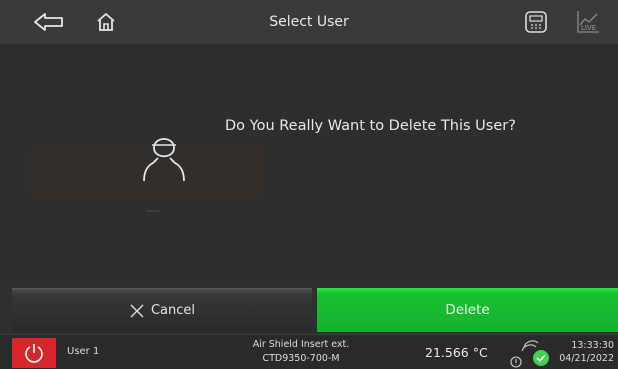 Image resolution: width=618 pixels, height=369 pixels. What do you see at coordinates (588, 28) in the screenshot?
I see `live-label: LIVE` at bounding box center [588, 28].